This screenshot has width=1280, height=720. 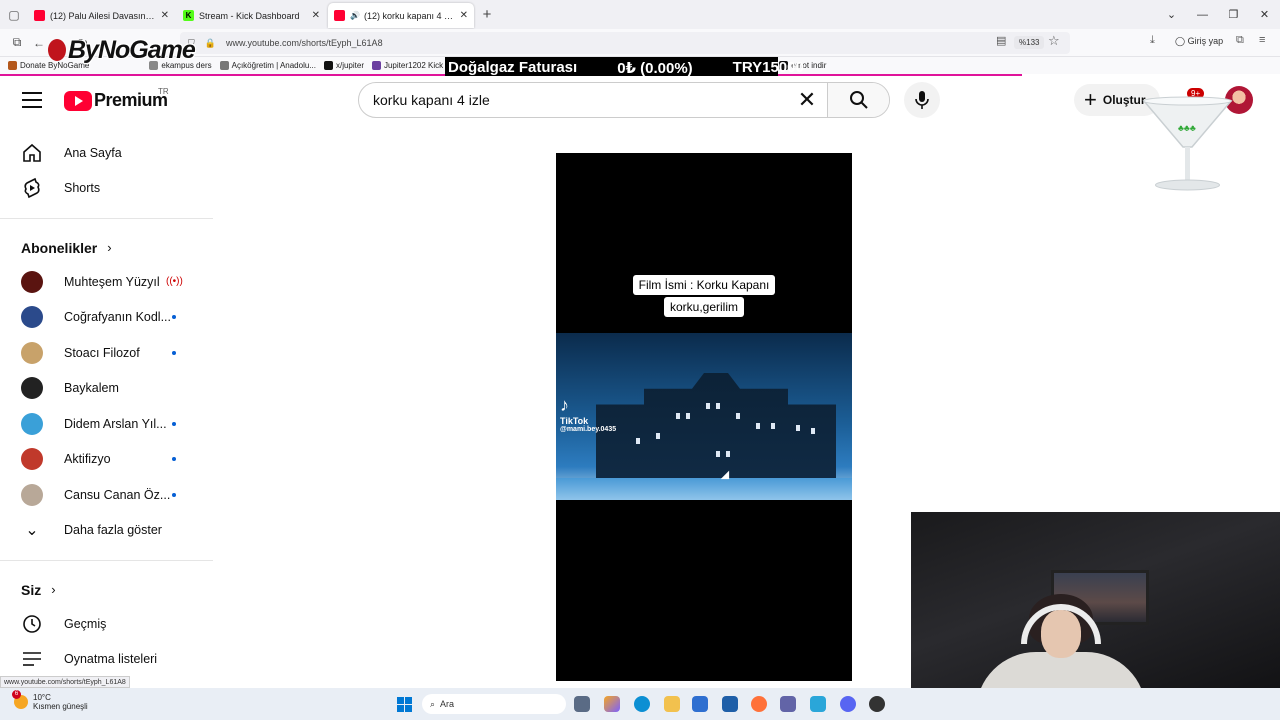 What do you see at coordinates (1240, 40) in the screenshot?
I see `extensions-icon: ⧉` at bounding box center [1240, 40].